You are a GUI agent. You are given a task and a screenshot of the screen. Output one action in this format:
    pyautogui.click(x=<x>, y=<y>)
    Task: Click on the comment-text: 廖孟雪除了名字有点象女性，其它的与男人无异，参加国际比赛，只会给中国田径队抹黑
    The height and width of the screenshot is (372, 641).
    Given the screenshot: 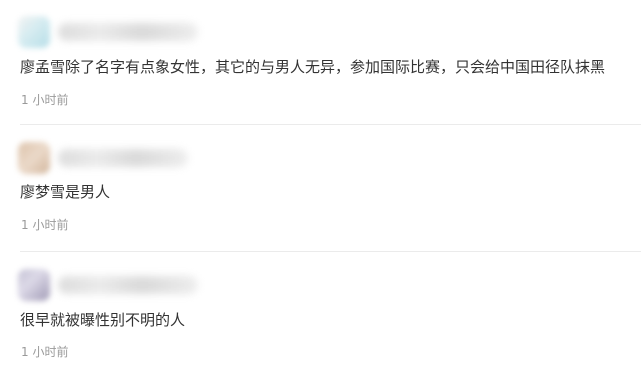 What is the action you would take?
    pyautogui.click(x=313, y=67)
    